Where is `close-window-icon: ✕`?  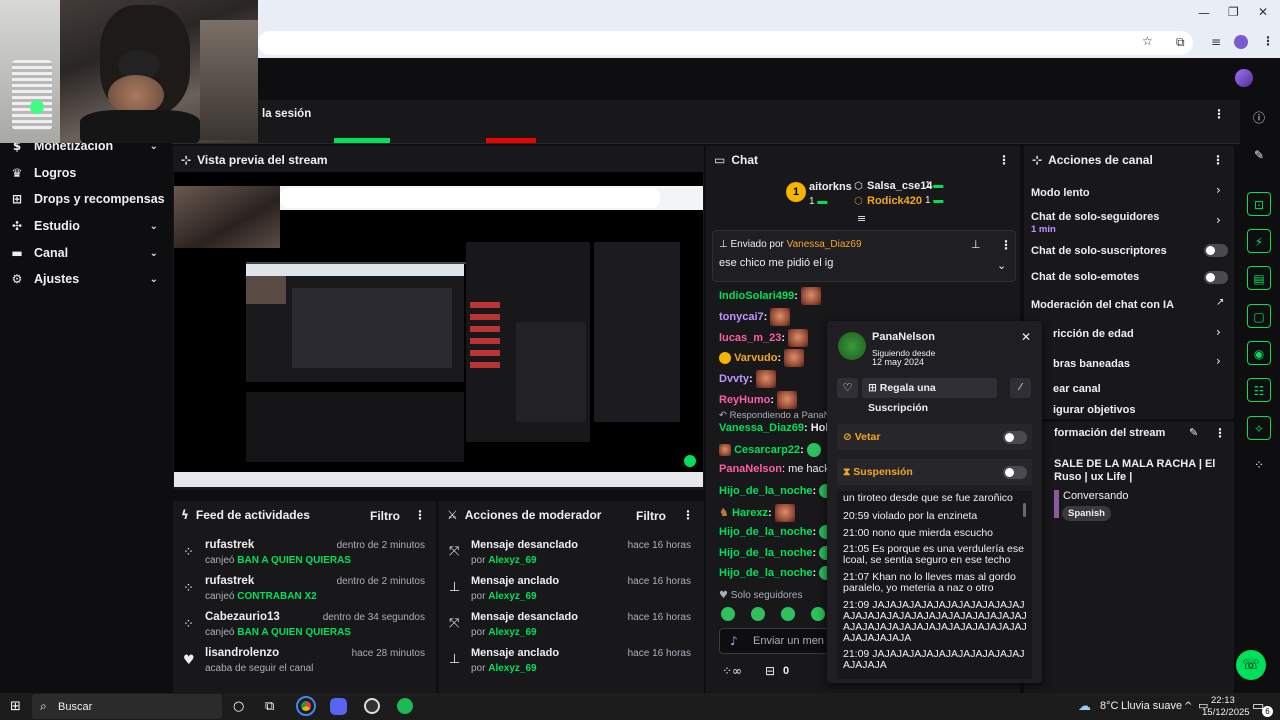 close-window-icon: ✕ is located at coordinates (1263, 12).